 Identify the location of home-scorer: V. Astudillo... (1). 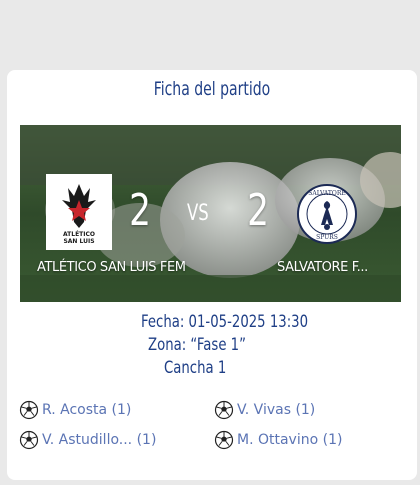
(87, 440).